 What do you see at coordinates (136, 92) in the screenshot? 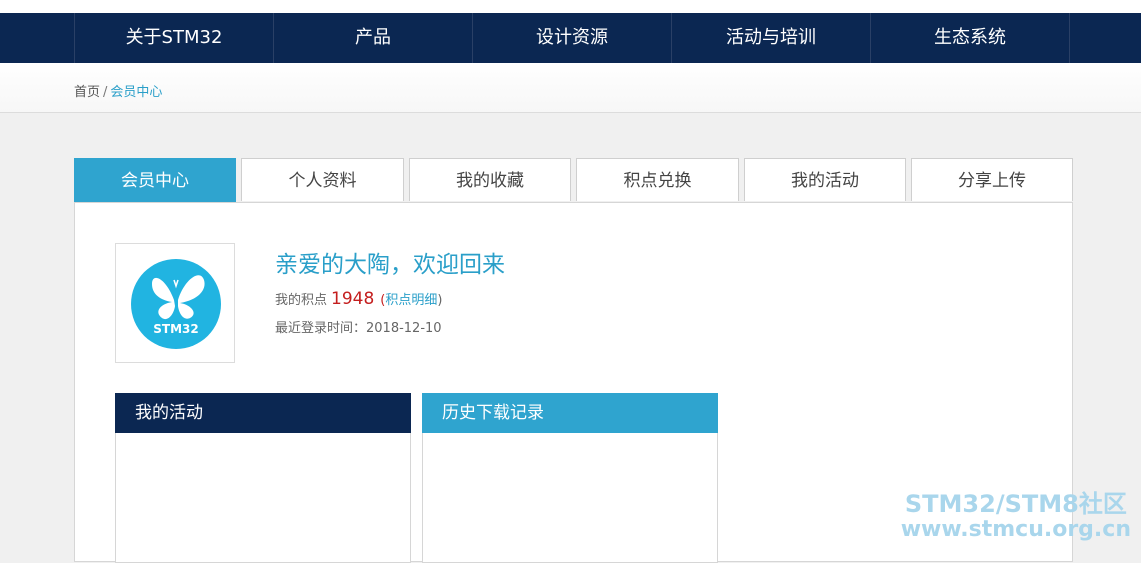
I see `breadcrumb-current: 会员中心` at bounding box center [136, 92].